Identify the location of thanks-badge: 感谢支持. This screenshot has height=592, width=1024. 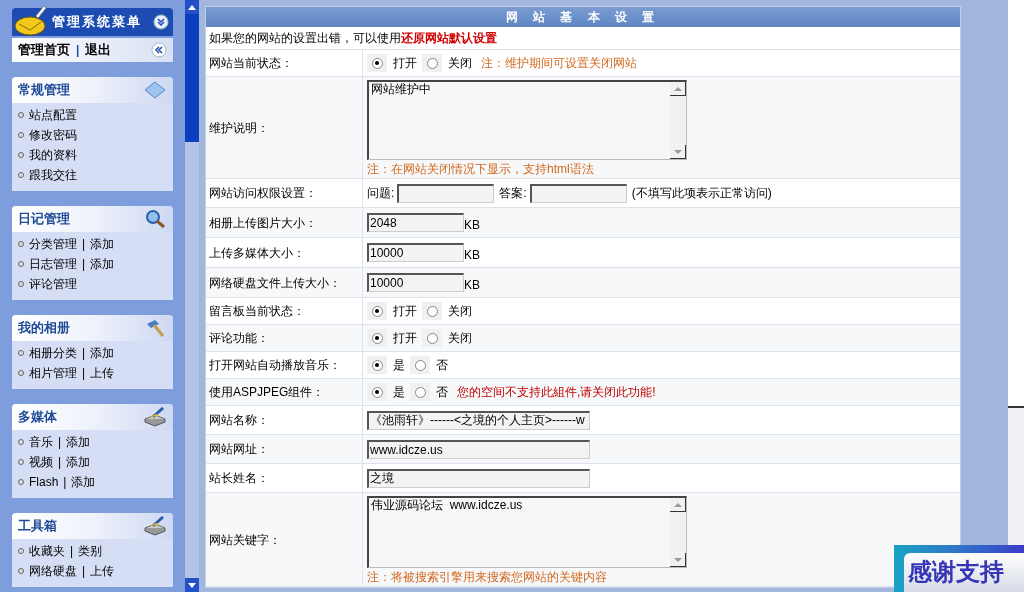
(959, 568).